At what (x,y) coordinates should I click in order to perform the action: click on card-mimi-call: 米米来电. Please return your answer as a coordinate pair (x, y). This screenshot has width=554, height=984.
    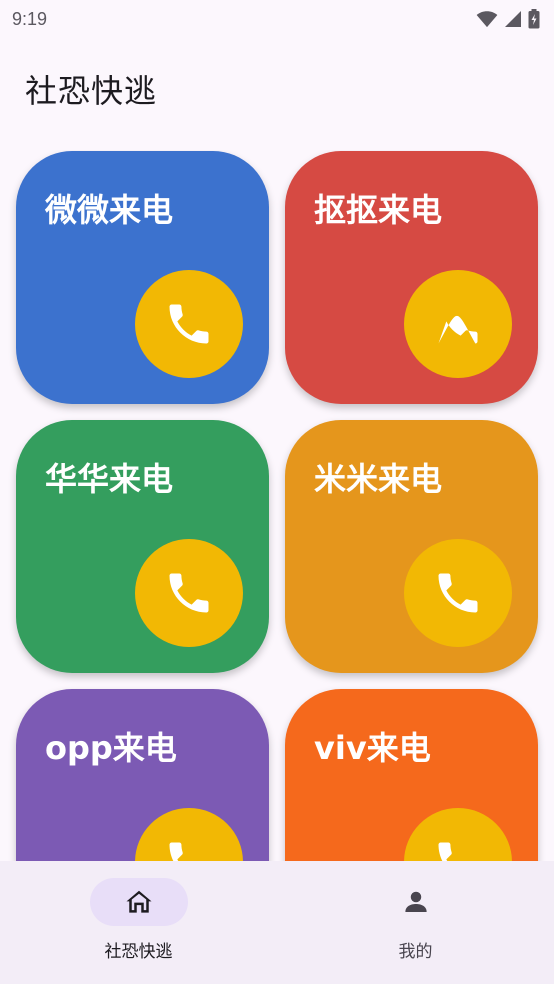
    Looking at the image, I should click on (411, 546).